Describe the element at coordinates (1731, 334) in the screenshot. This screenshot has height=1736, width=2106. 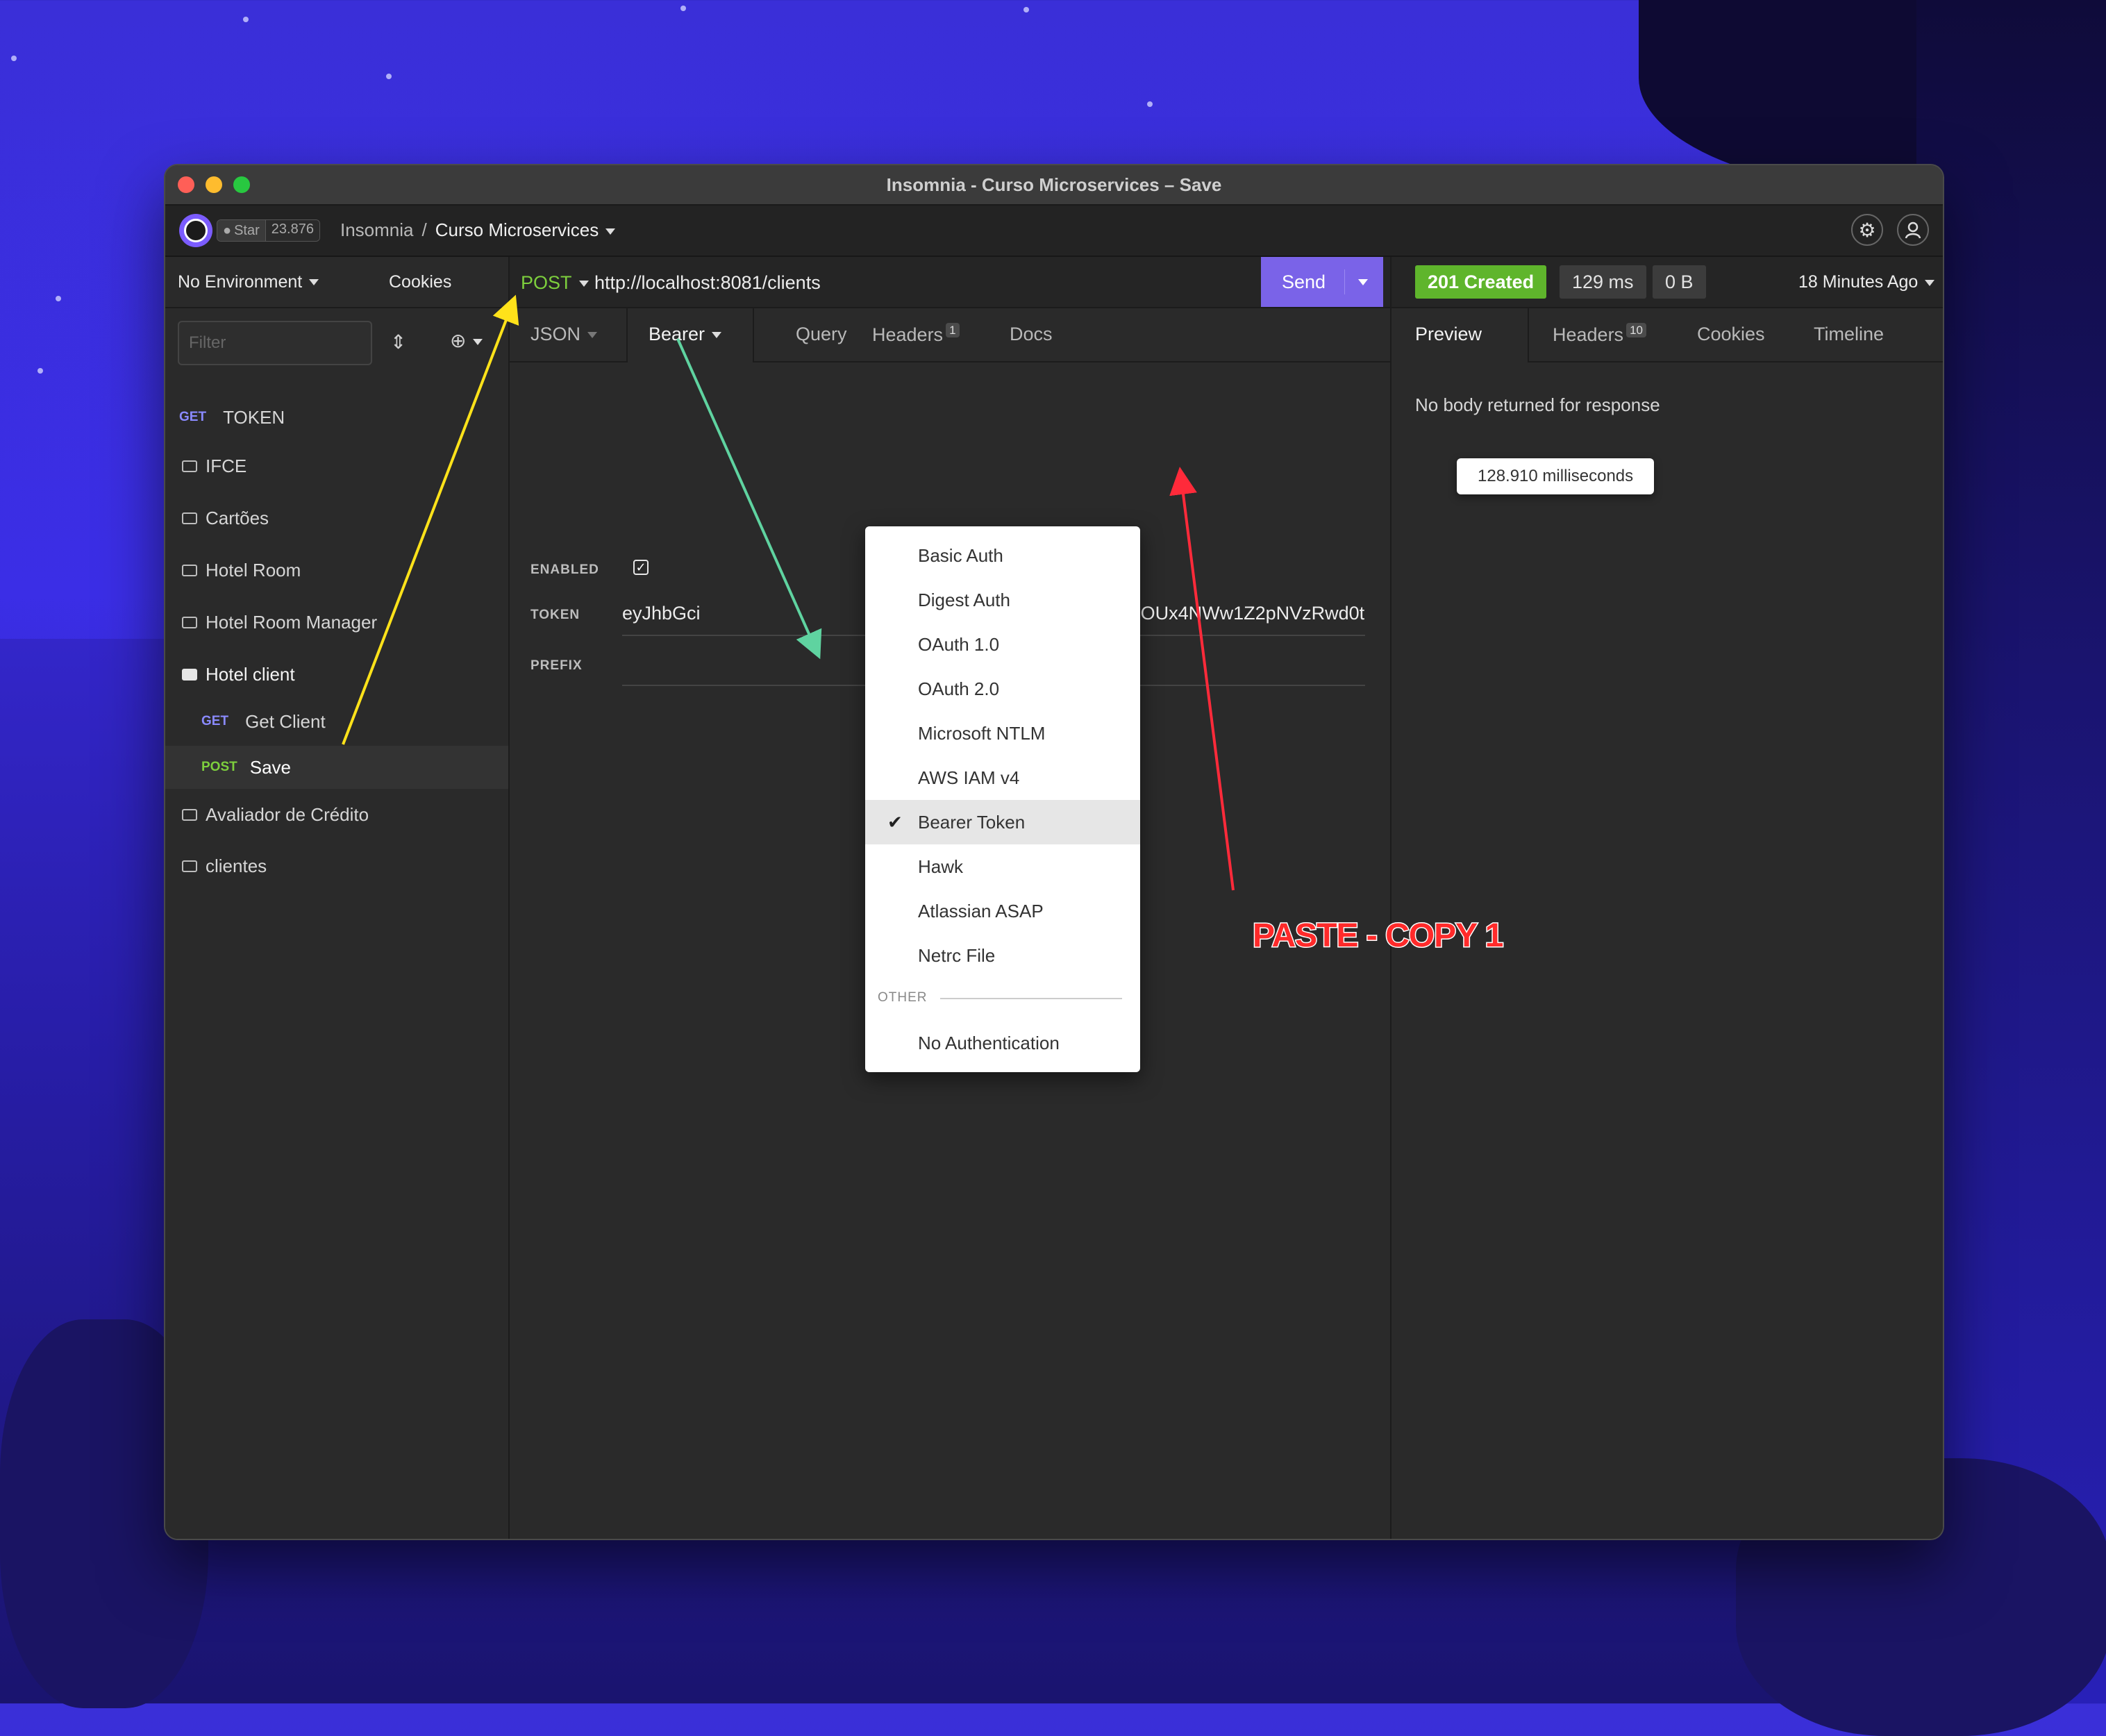
I see `tab-response-cookies: Cookies` at that location.